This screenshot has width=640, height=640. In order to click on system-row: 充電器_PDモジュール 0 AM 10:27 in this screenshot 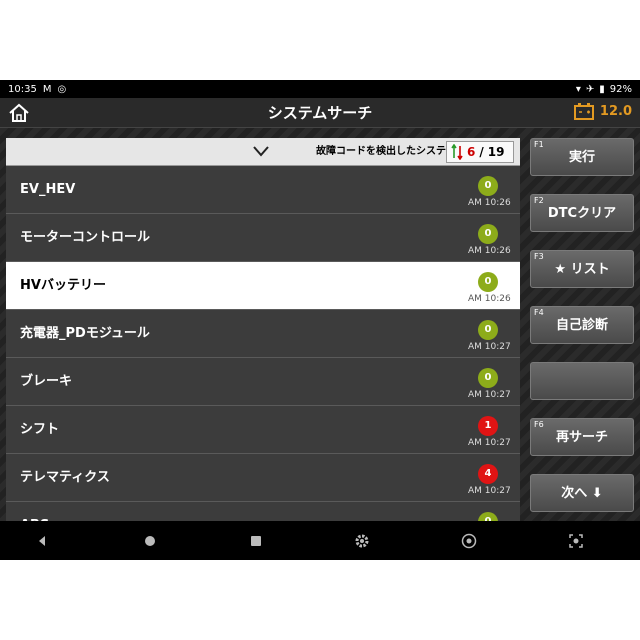, I will do `click(263, 334)`.